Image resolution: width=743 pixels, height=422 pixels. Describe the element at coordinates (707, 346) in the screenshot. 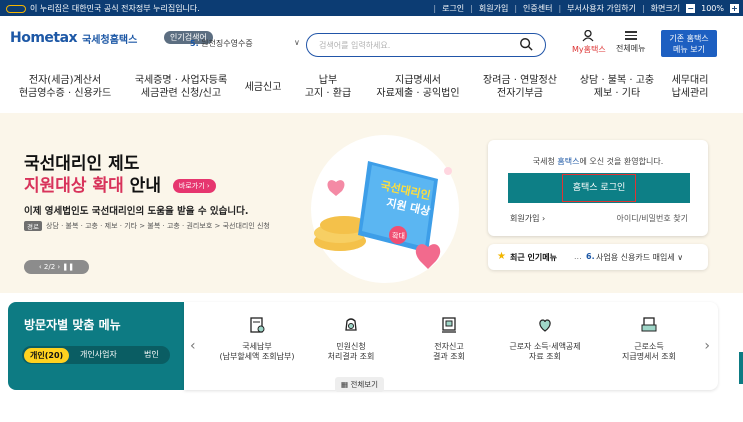

I see `chevron-right-icon: ›` at that location.